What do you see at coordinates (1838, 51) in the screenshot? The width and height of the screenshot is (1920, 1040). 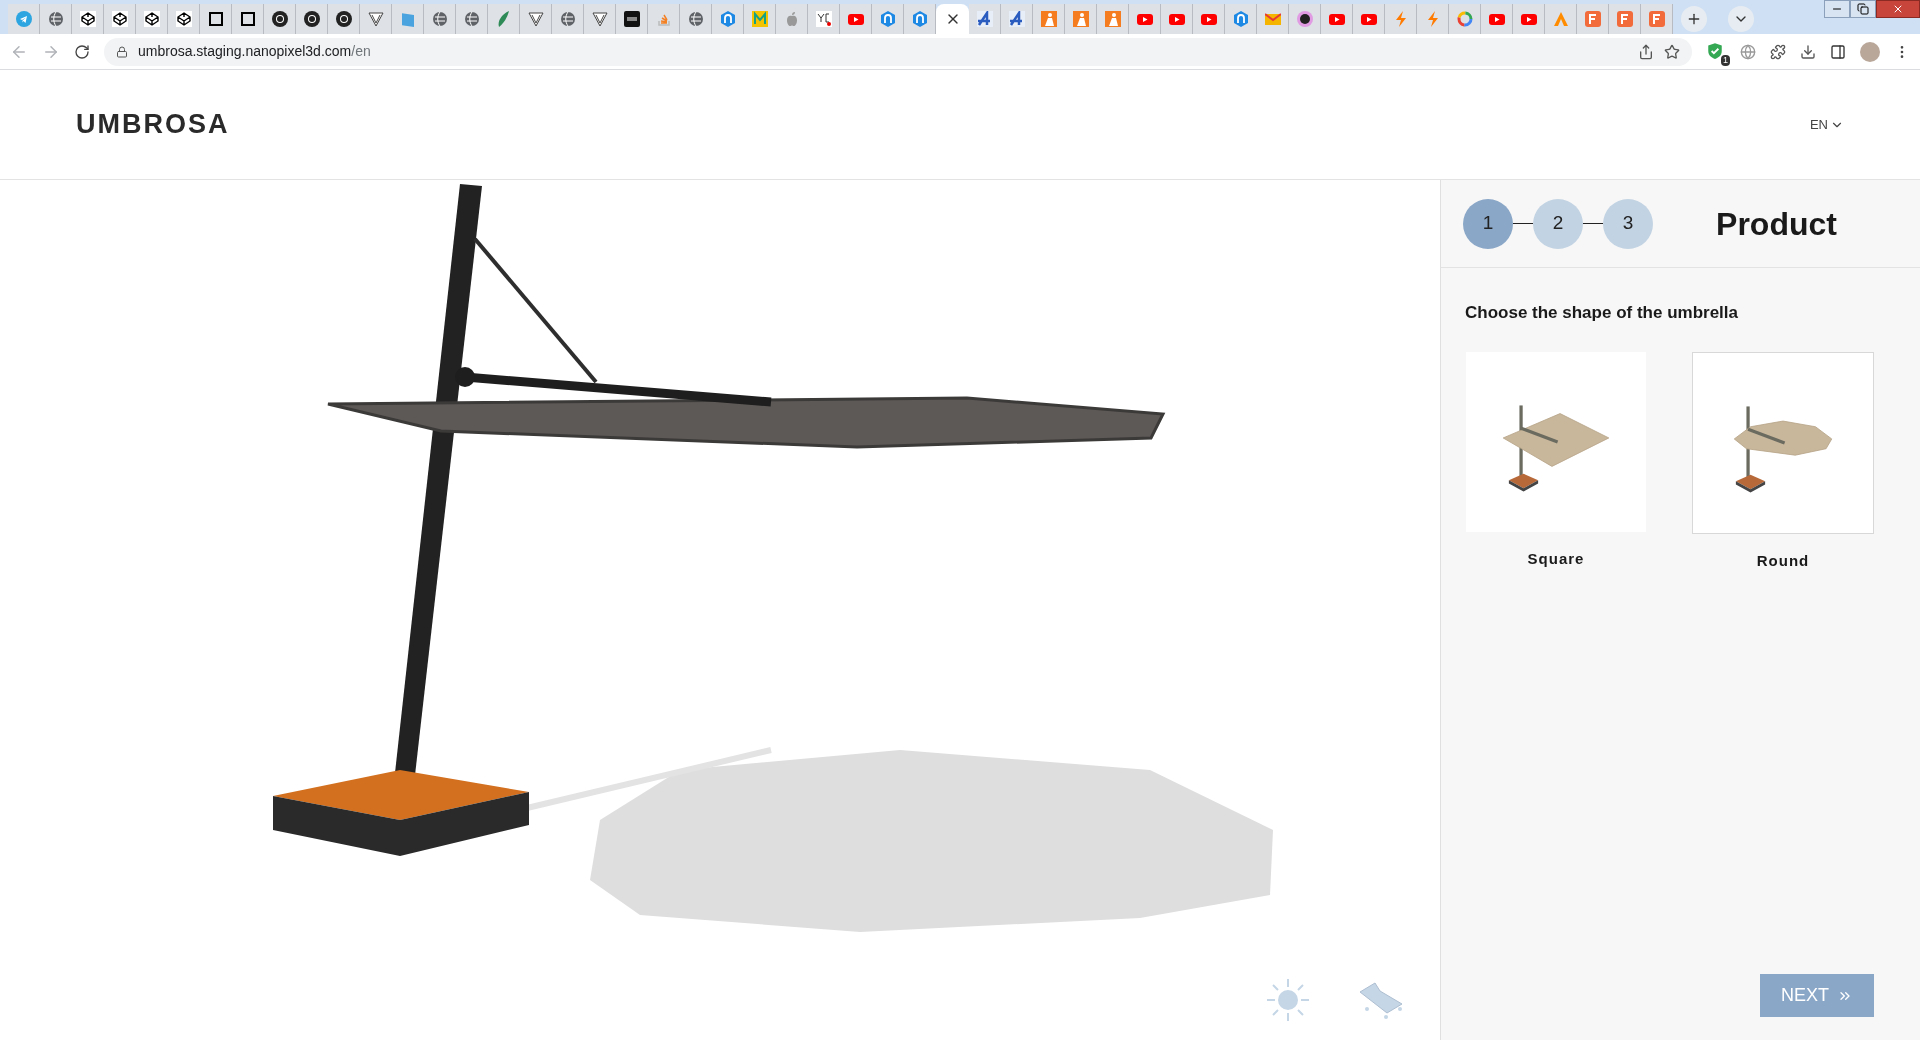 I see `side-panel-icon` at bounding box center [1838, 51].